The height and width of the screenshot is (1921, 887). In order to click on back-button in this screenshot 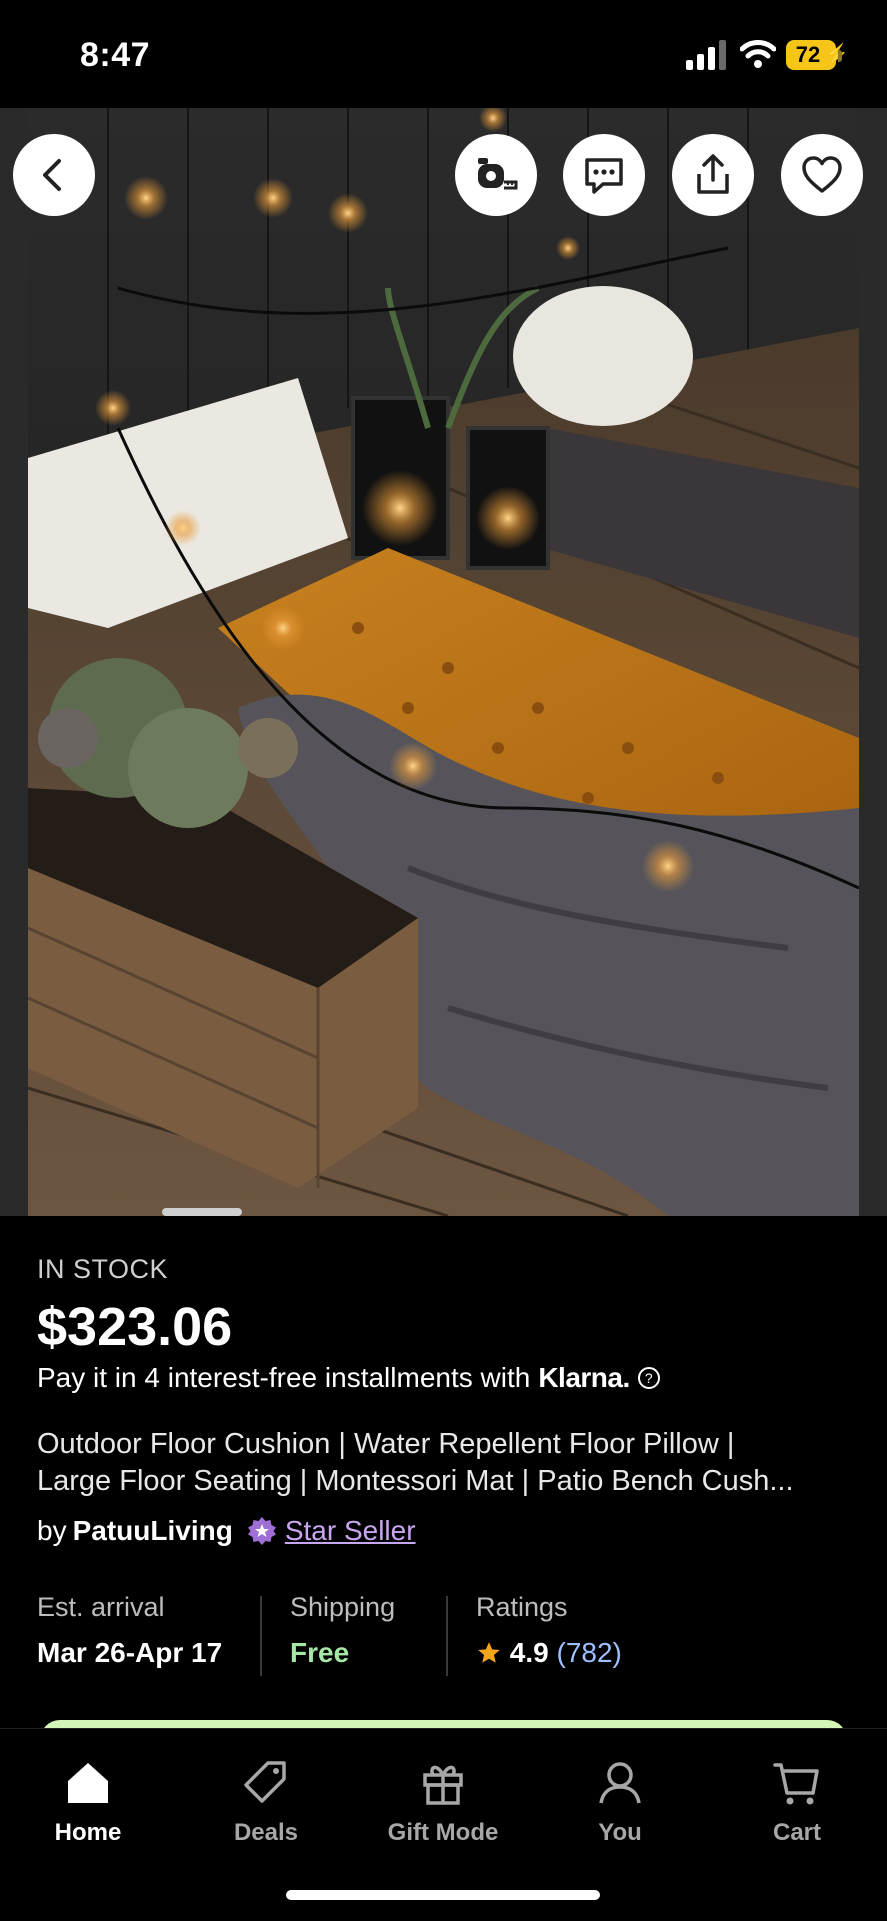, I will do `click(54, 175)`.